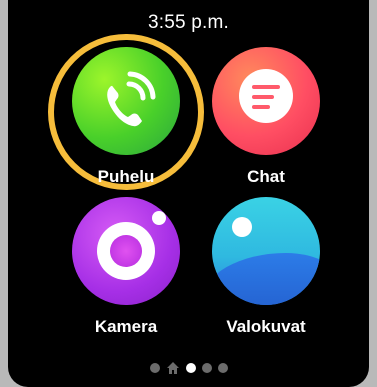  I want to click on sun-icon, so click(242, 227).